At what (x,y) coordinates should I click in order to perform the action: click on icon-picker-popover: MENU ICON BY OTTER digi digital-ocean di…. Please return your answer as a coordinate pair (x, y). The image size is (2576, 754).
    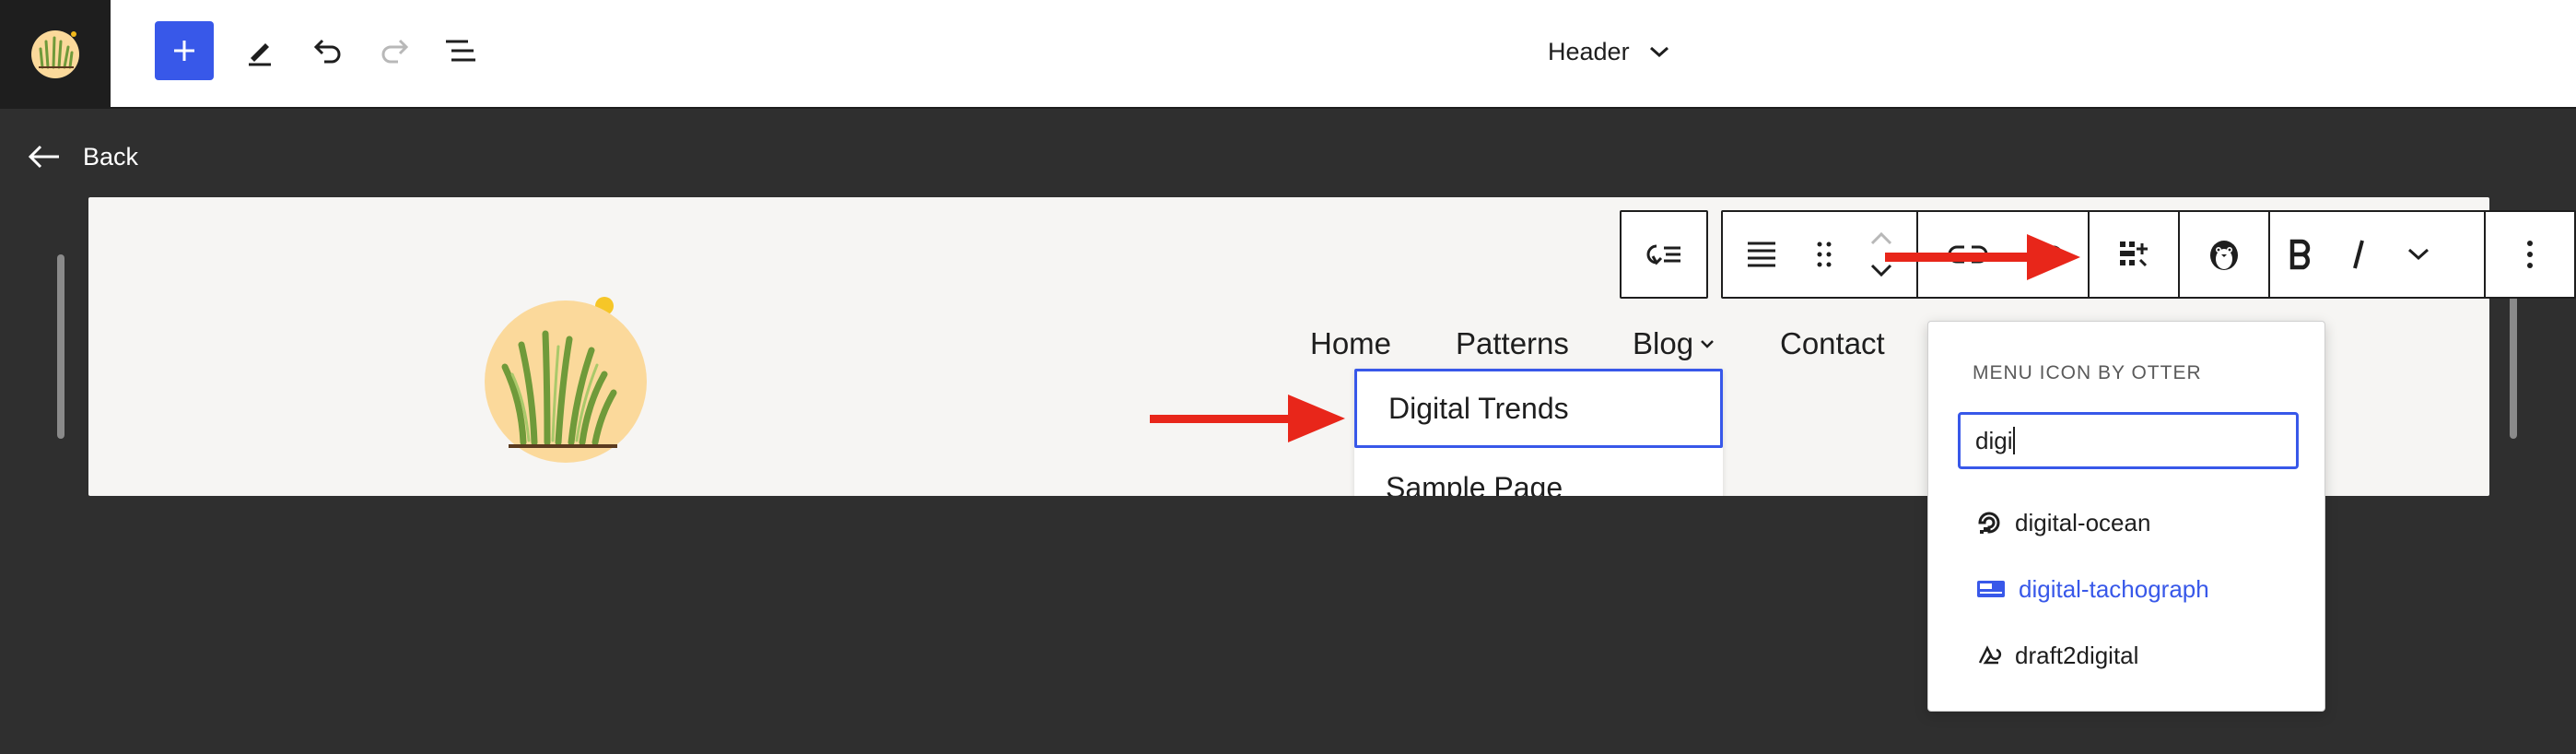
    Looking at the image, I should click on (2126, 516).